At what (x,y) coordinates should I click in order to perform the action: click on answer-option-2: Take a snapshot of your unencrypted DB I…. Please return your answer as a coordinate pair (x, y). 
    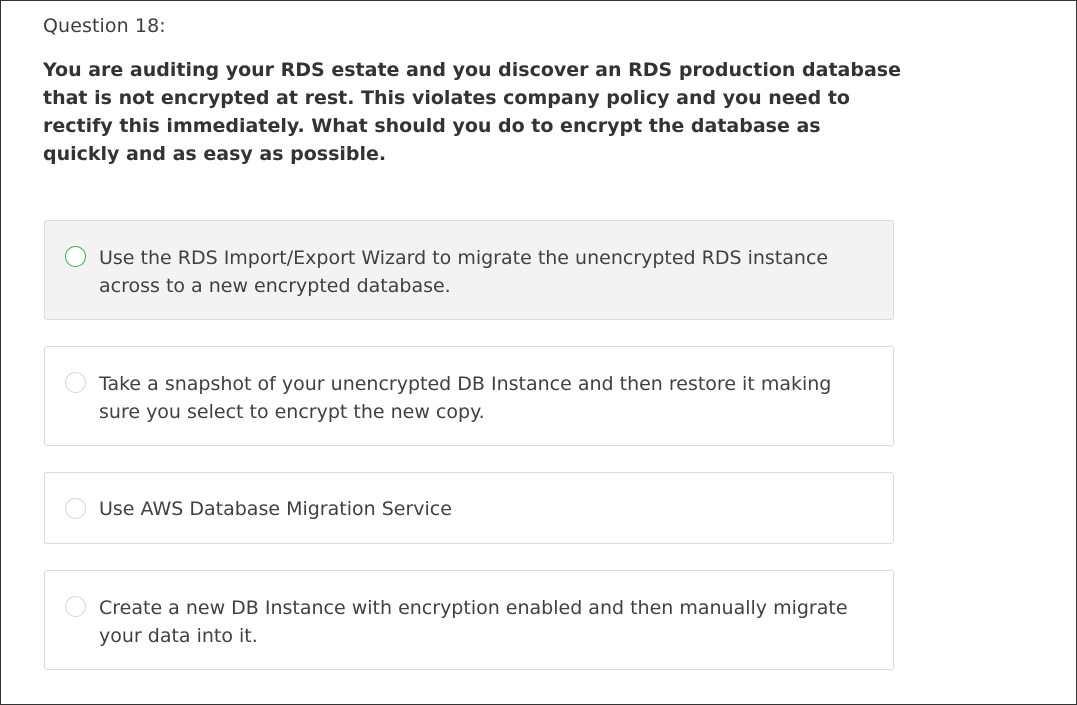
    Looking at the image, I should click on (469, 396).